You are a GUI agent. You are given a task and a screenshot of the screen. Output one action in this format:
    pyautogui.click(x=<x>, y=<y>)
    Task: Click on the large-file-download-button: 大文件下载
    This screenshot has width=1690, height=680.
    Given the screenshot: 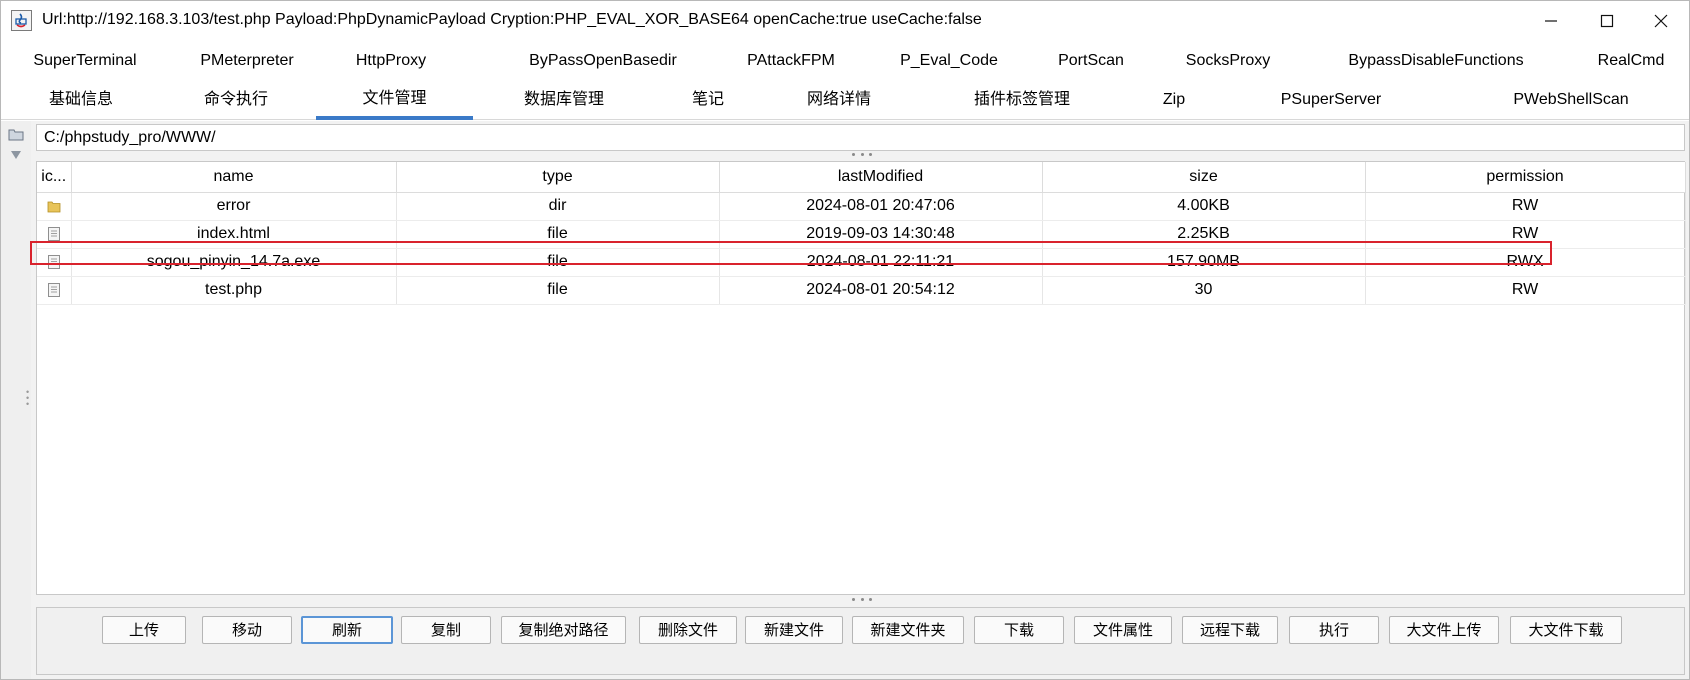 What is the action you would take?
    pyautogui.click(x=1566, y=630)
    